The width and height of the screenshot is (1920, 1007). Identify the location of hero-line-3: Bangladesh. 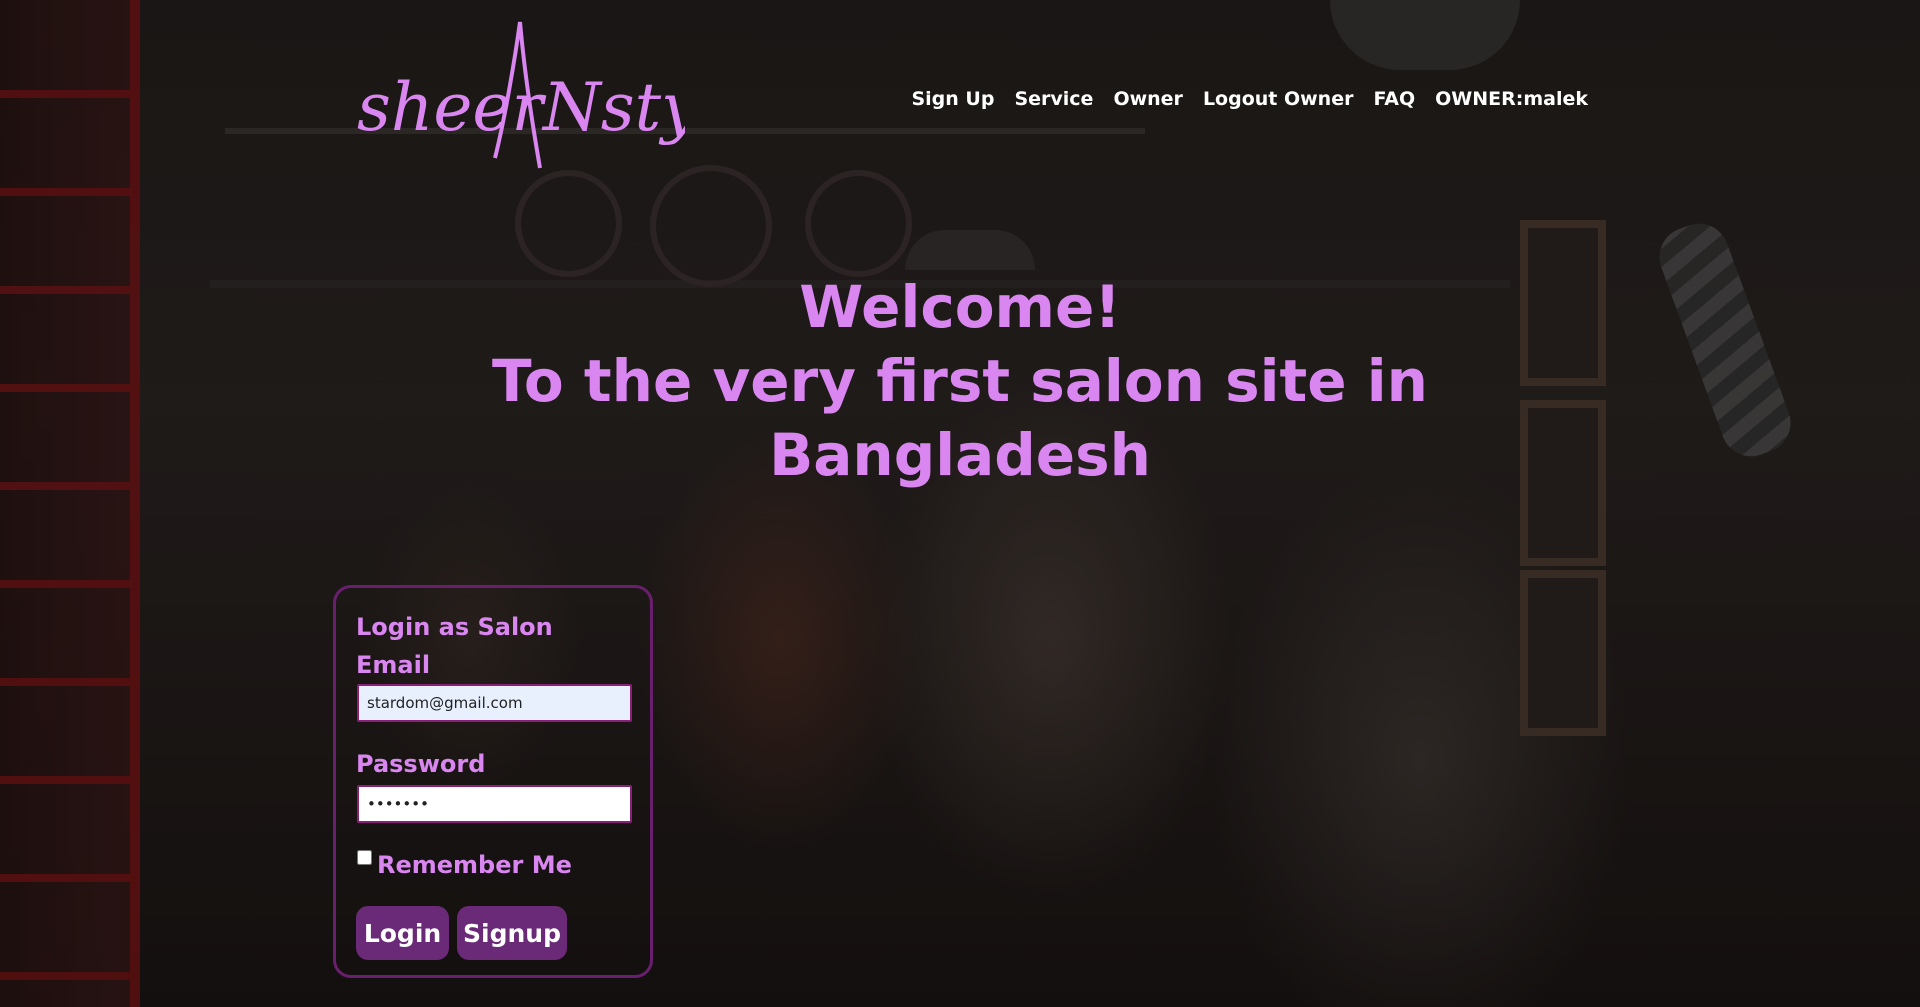
(960, 455).